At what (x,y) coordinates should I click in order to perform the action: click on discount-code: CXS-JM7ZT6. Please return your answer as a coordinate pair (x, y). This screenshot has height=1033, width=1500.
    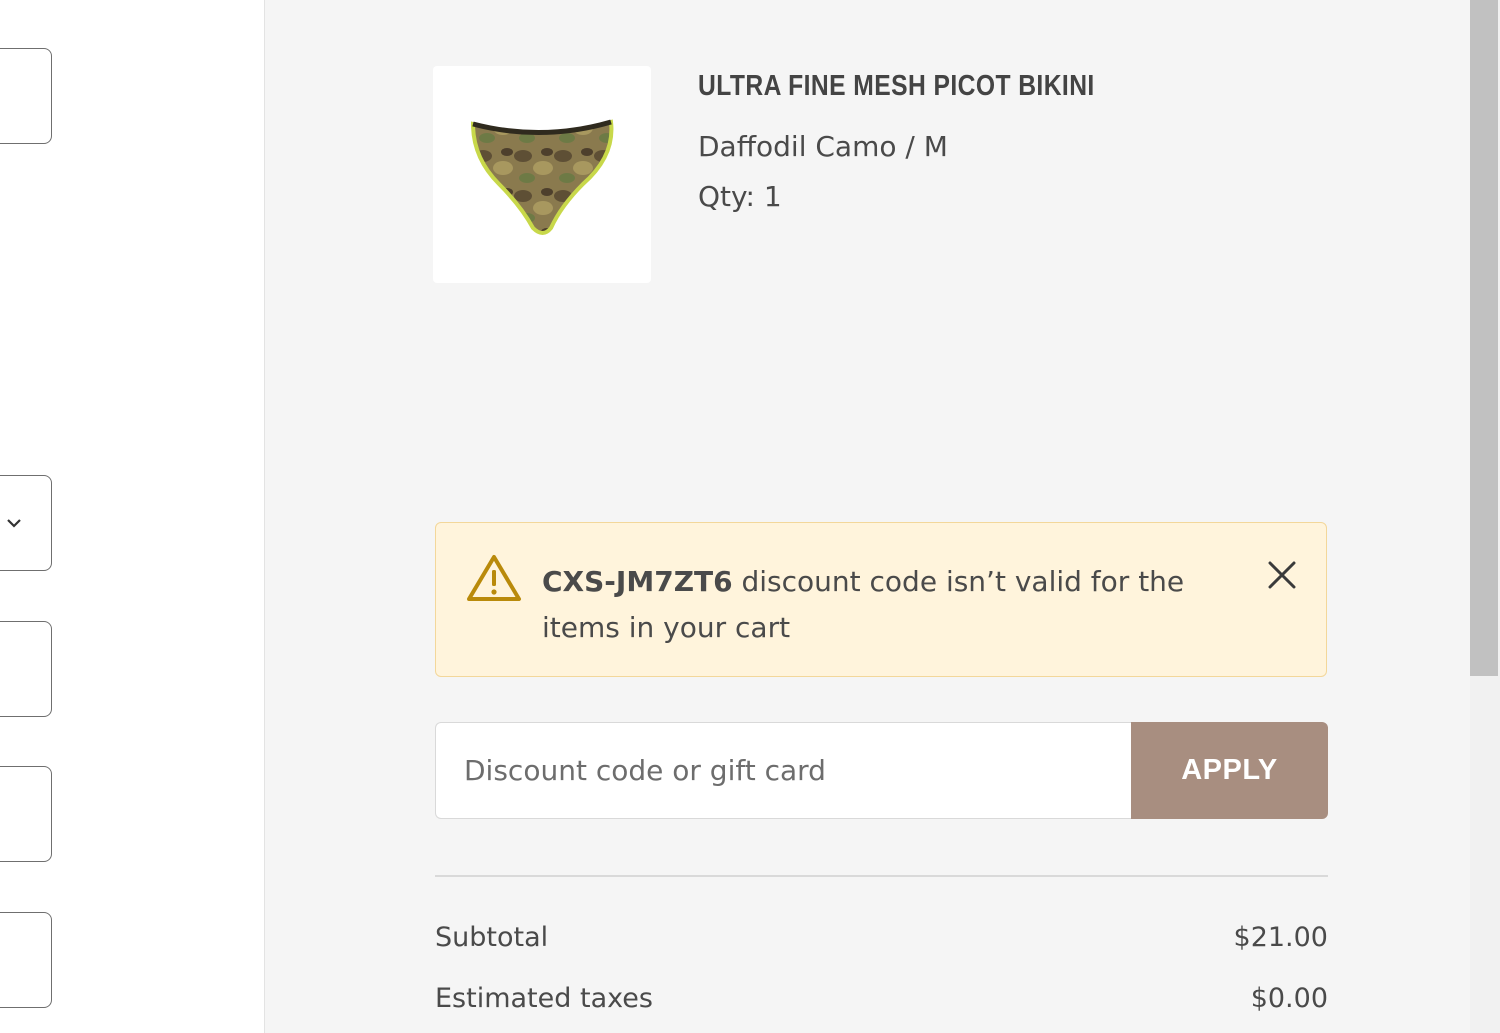
    Looking at the image, I should click on (637, 581).